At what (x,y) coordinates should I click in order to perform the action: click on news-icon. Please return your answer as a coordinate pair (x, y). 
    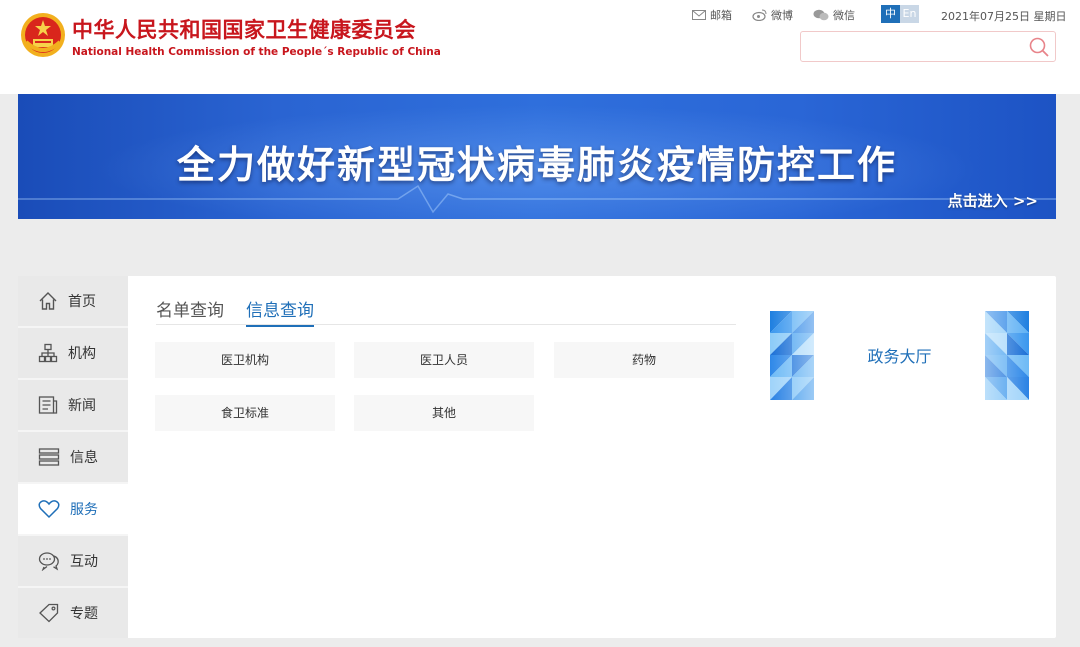
    Looking at the image, I should click on (48, 405).